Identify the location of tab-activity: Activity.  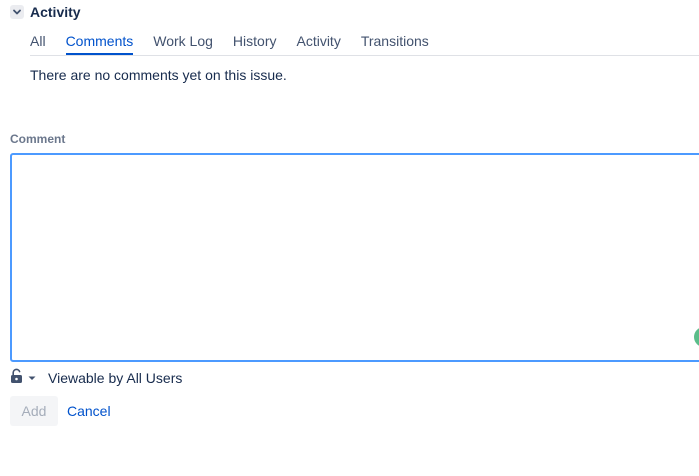
(318, 41).